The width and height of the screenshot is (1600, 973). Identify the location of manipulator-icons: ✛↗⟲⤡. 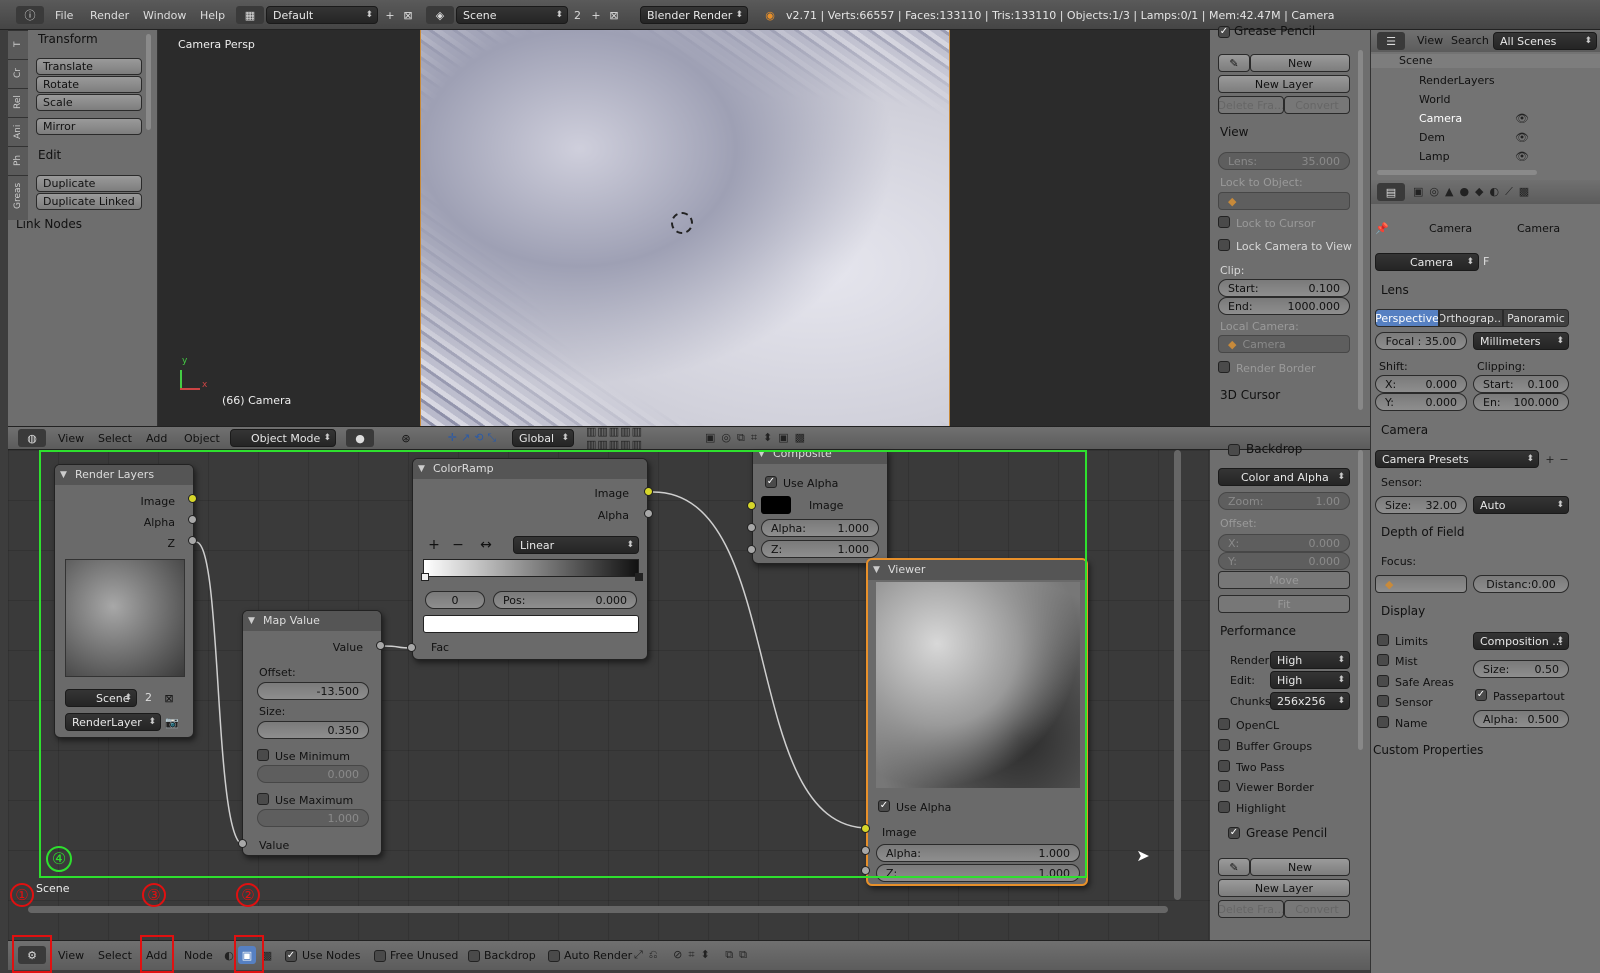
(474, 438).